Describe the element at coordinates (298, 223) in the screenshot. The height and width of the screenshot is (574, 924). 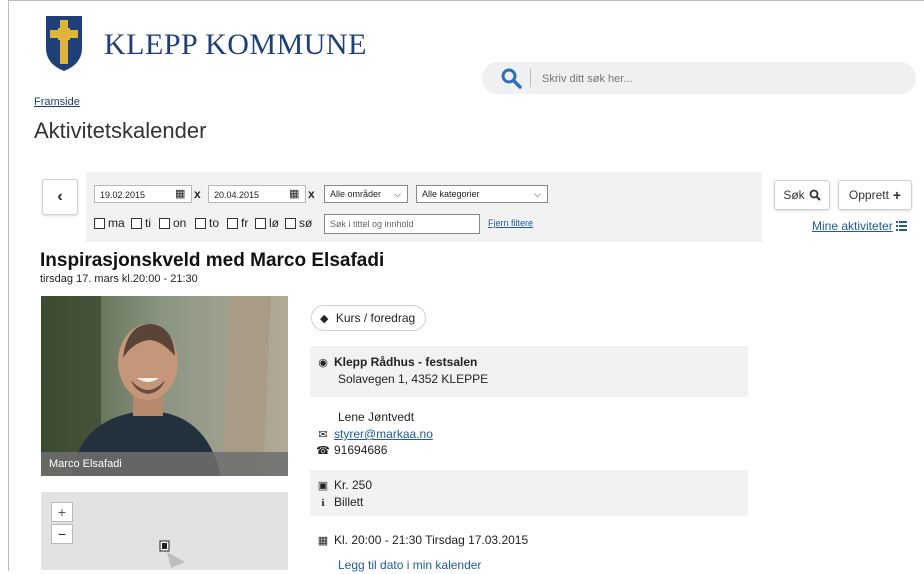
I see `day-checkbox-so: sø` at that location.